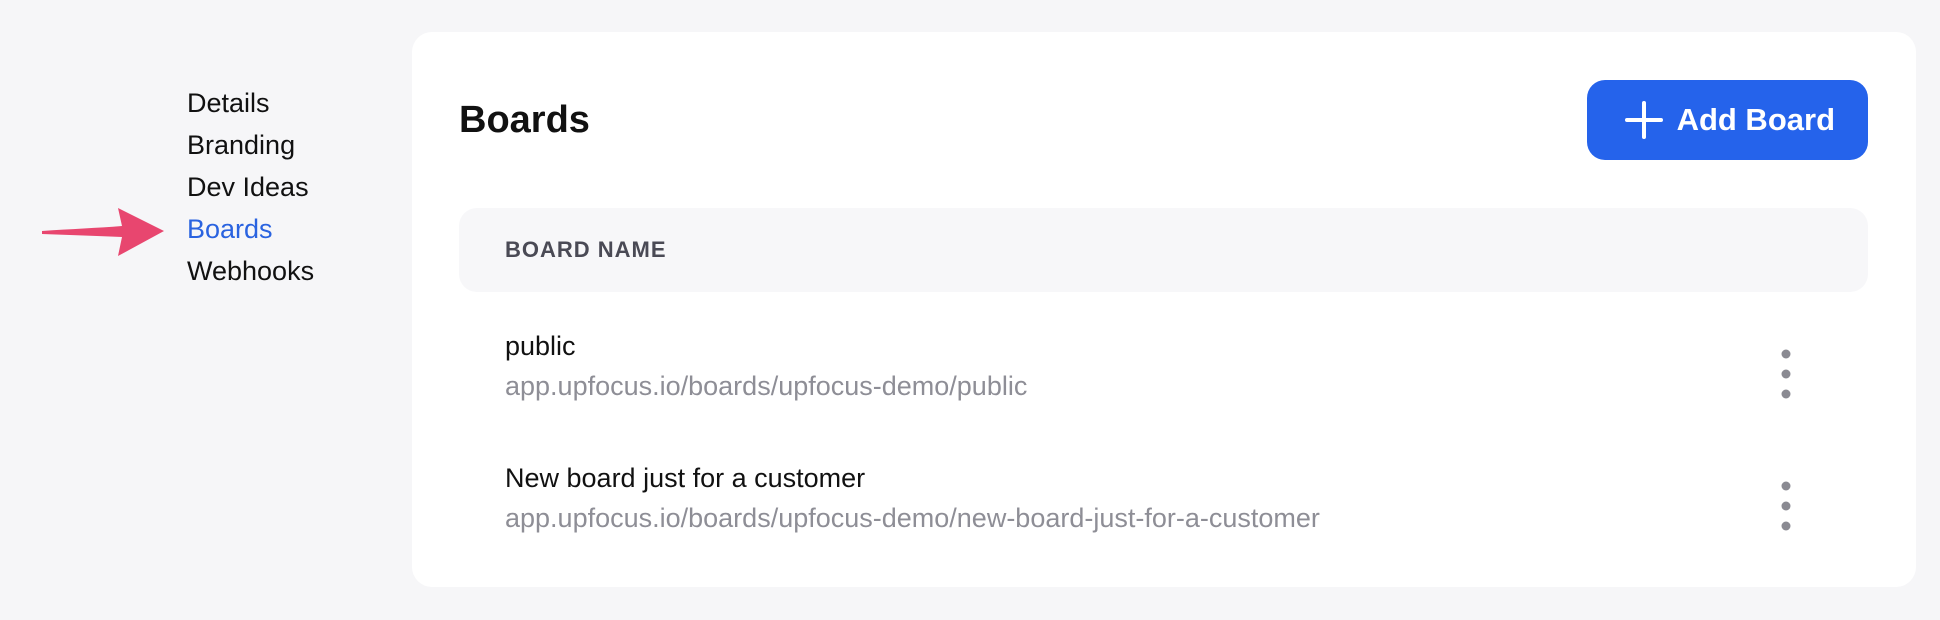 This screenshot has width=1940, height=620. I want to click on sidebar-item-boards: Boards, so click(250, 229).